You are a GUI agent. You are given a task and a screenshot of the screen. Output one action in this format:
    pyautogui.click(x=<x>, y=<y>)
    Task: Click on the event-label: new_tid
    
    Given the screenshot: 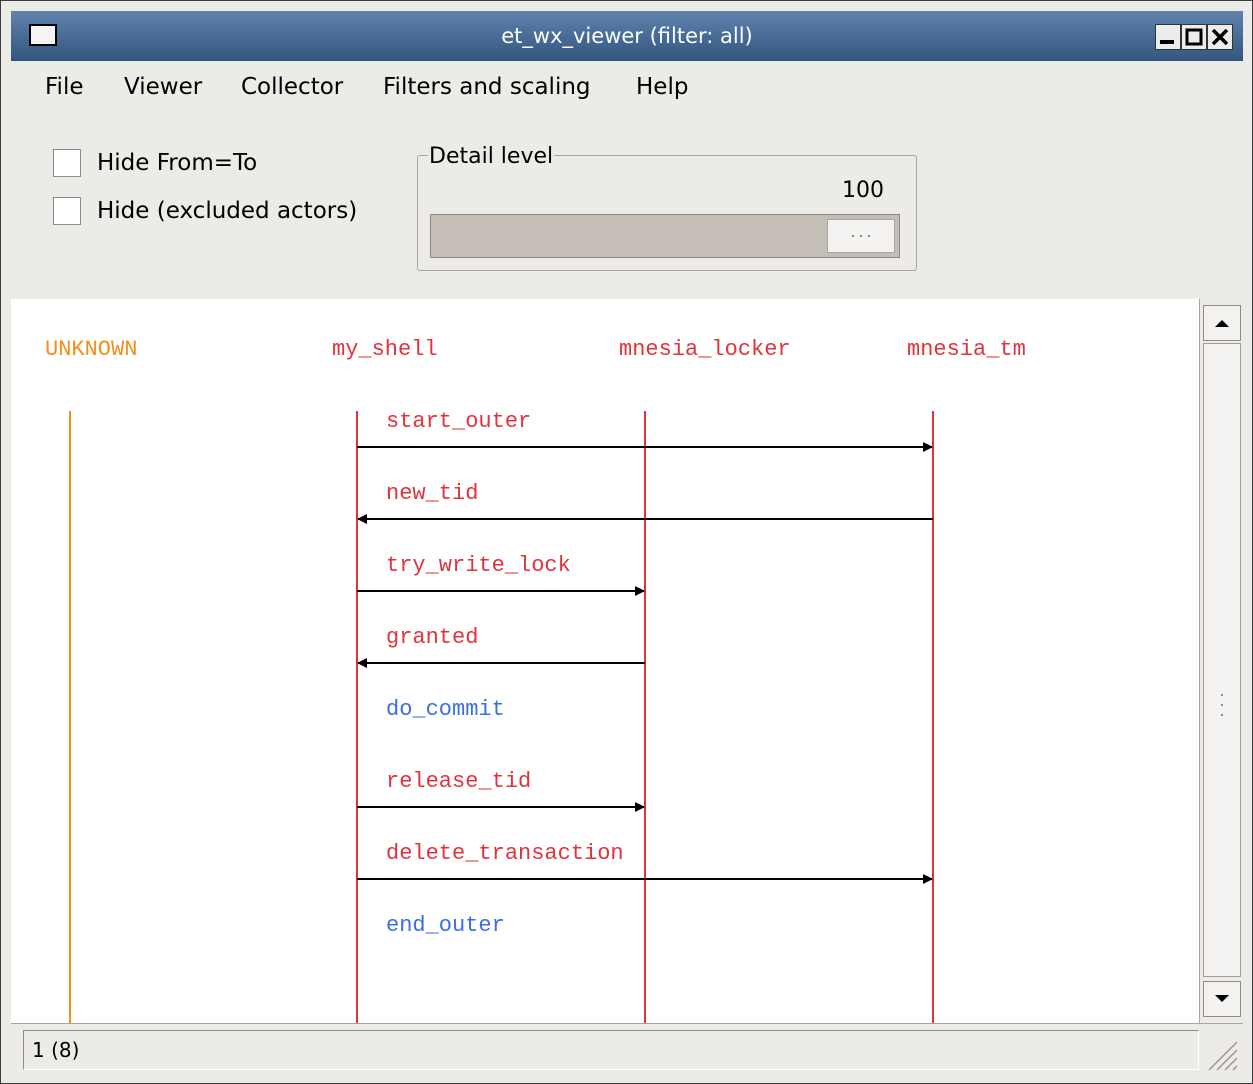 What is the action you would take?
    pyautogui.click(x=432, y=493)
    